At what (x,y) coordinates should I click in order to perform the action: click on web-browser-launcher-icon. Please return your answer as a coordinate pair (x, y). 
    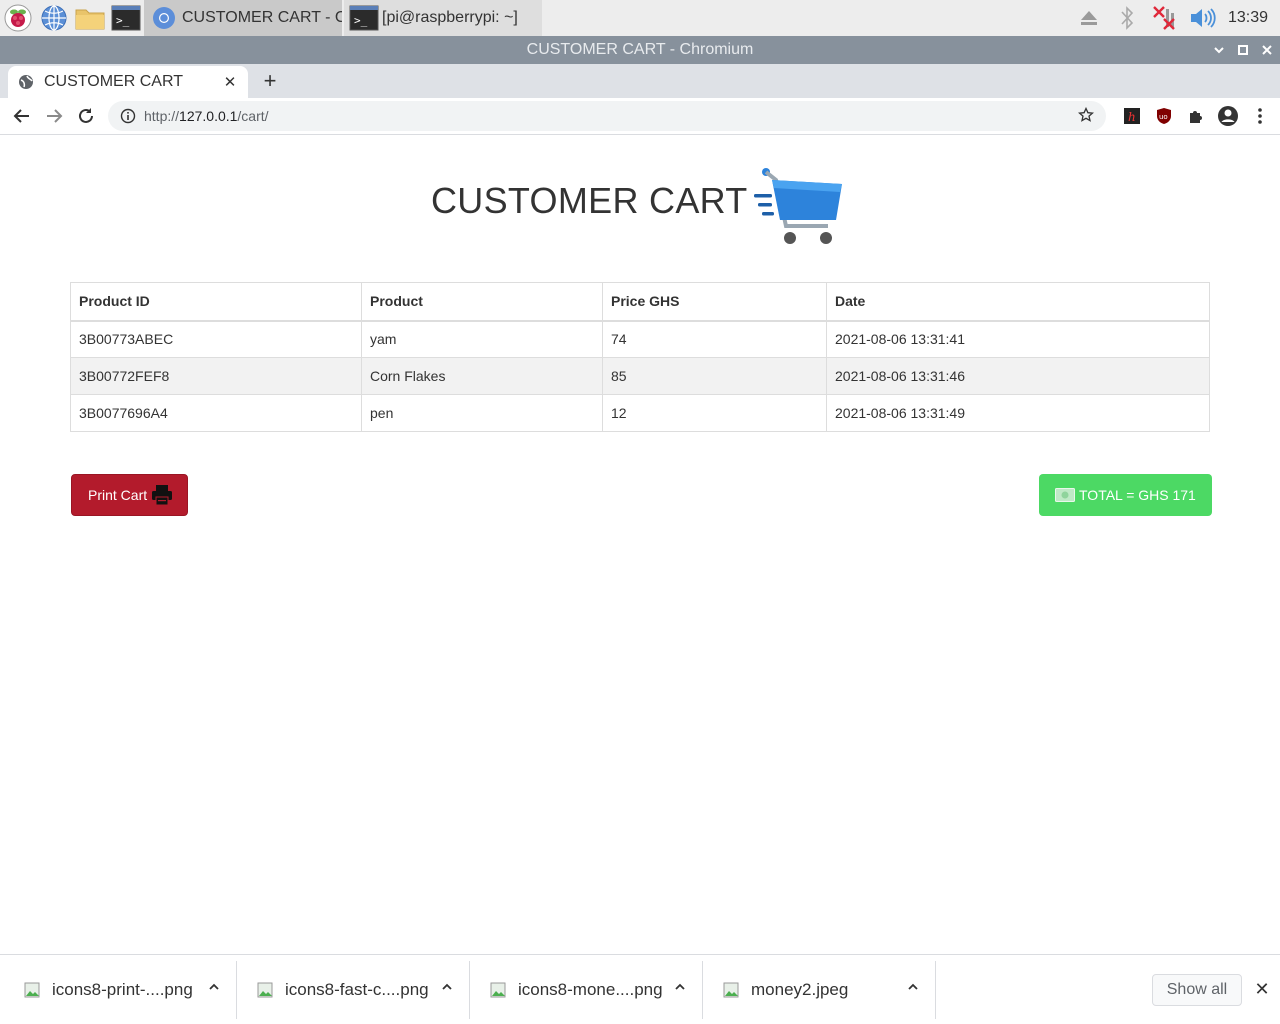
    Looking at the image, I should click on (54, 18).